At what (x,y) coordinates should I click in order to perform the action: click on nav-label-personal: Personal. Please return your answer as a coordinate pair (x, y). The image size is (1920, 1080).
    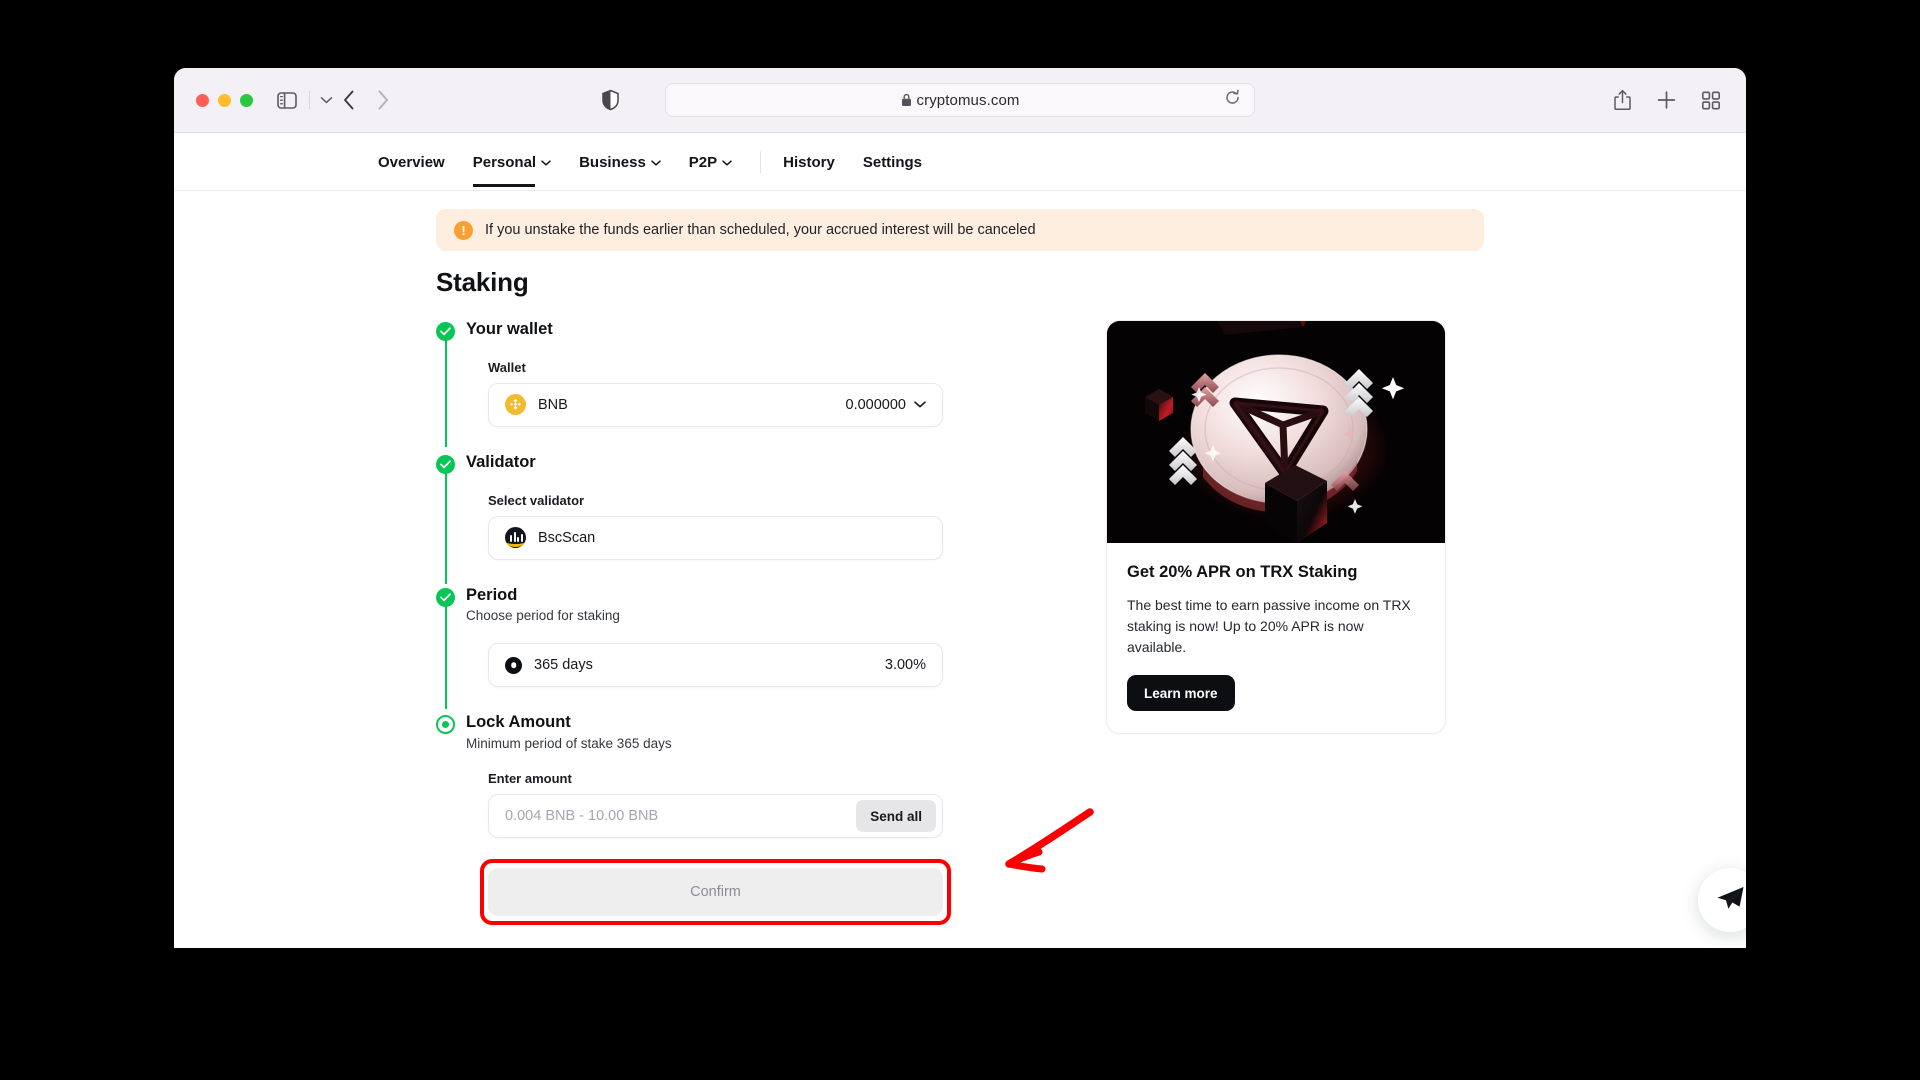
    Looking at the image, I should click on (504, 162).